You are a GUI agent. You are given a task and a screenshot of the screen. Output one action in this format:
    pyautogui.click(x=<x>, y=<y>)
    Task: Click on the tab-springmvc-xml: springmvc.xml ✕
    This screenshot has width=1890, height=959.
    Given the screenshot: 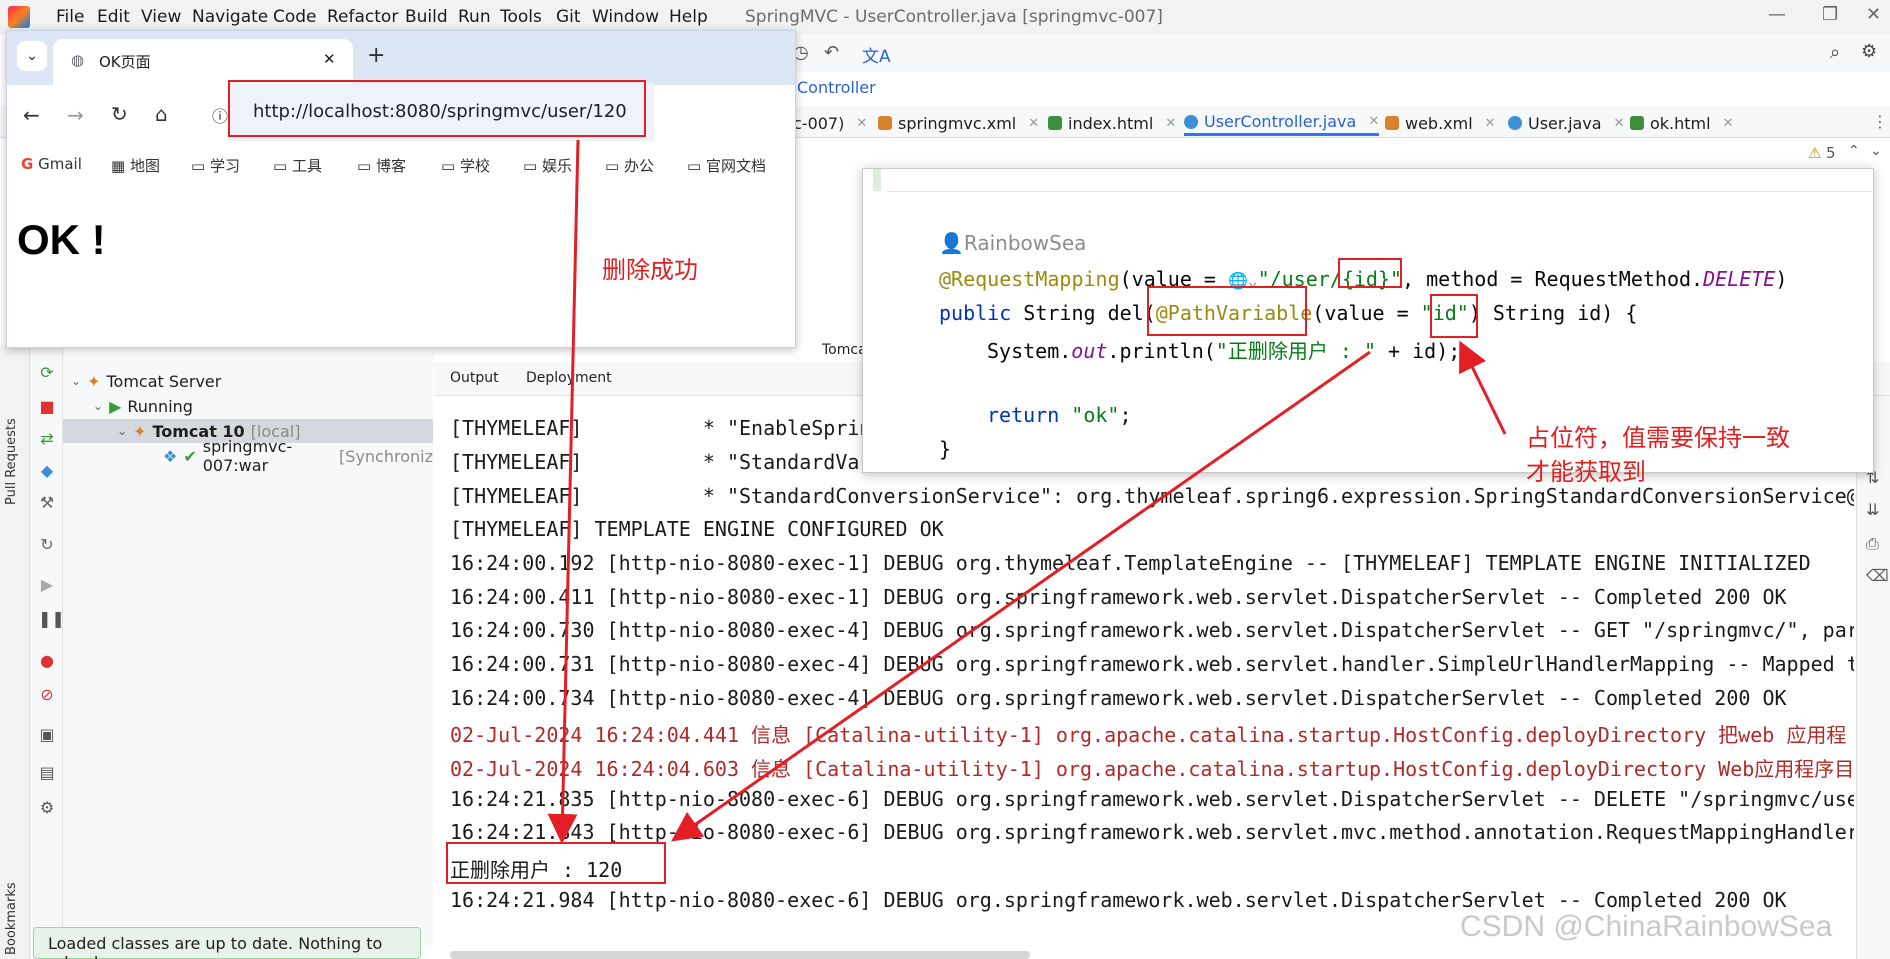 What is the action you would take?
    pyautogui.click(x=958, y=123)
    